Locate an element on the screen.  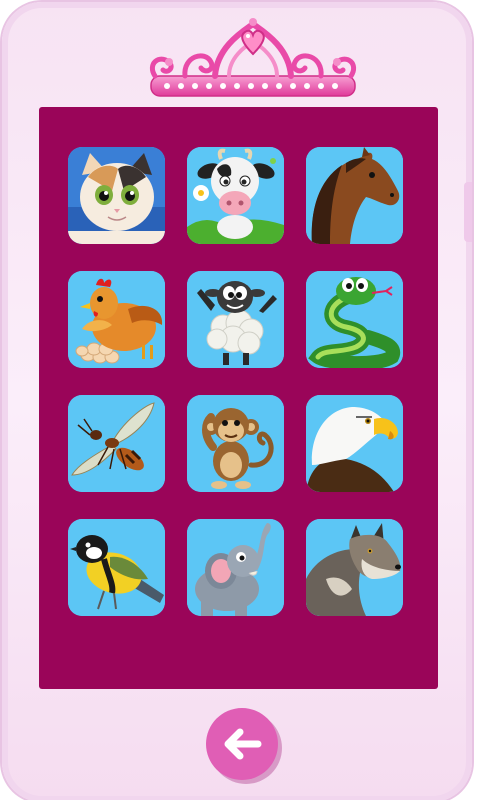
phone-side-button is located at coordinates (468, 212).